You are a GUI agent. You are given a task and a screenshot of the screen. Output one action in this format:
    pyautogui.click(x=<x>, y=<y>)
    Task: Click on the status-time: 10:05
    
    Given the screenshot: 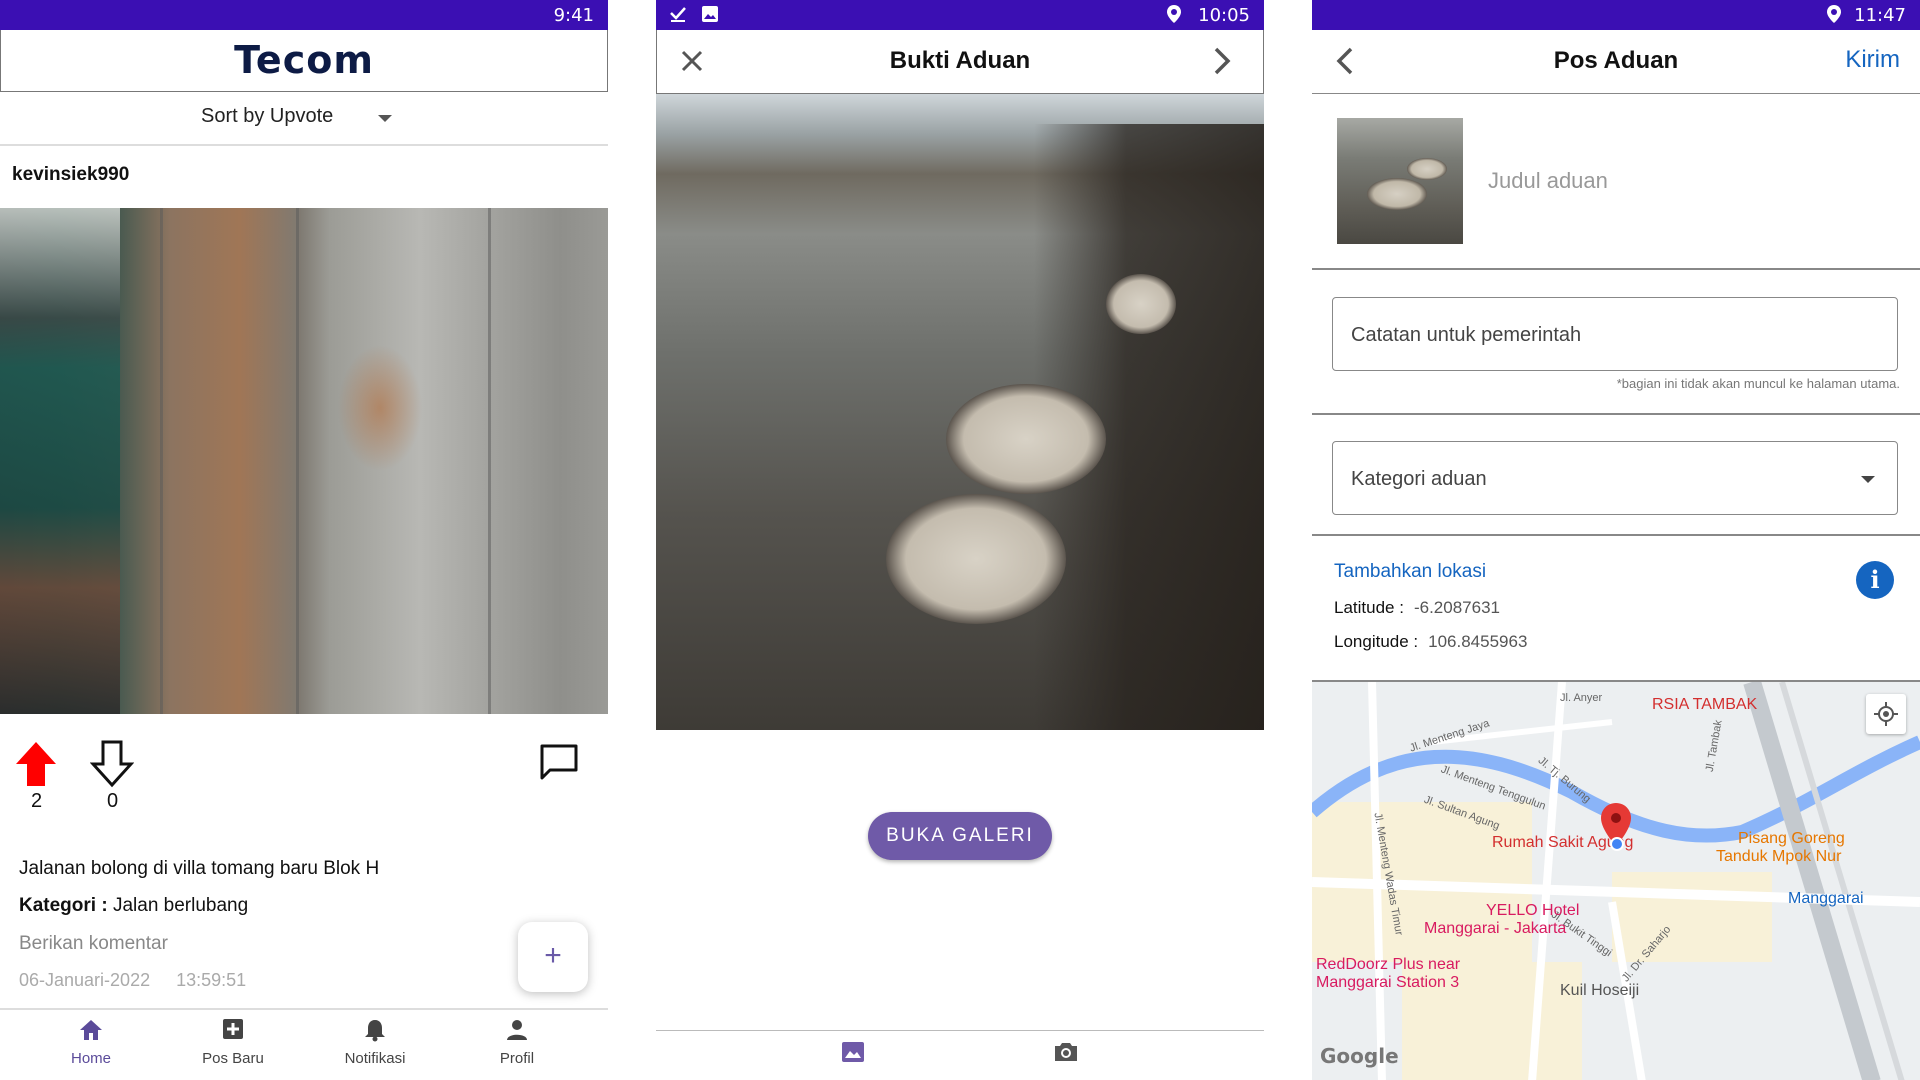 What is the action you would take?
    pyautogui.click(x=1224, y=15)
    